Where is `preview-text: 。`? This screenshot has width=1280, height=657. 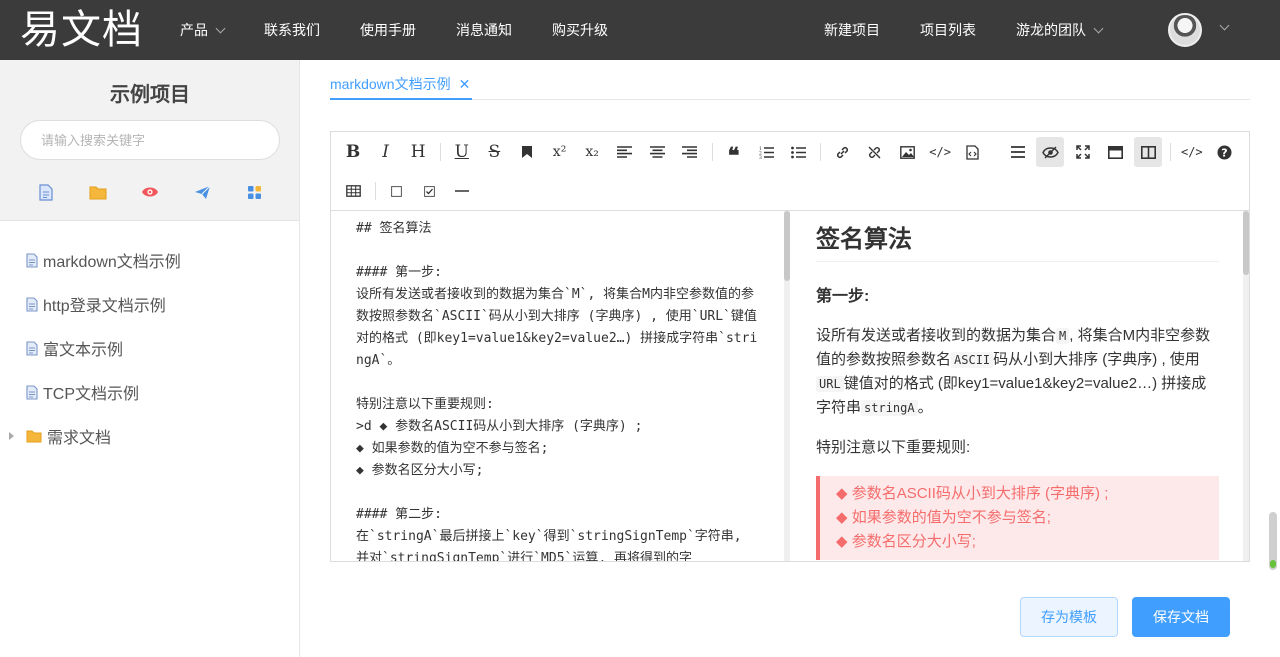 preview-text: 。 is located at coordinates (925, 407).